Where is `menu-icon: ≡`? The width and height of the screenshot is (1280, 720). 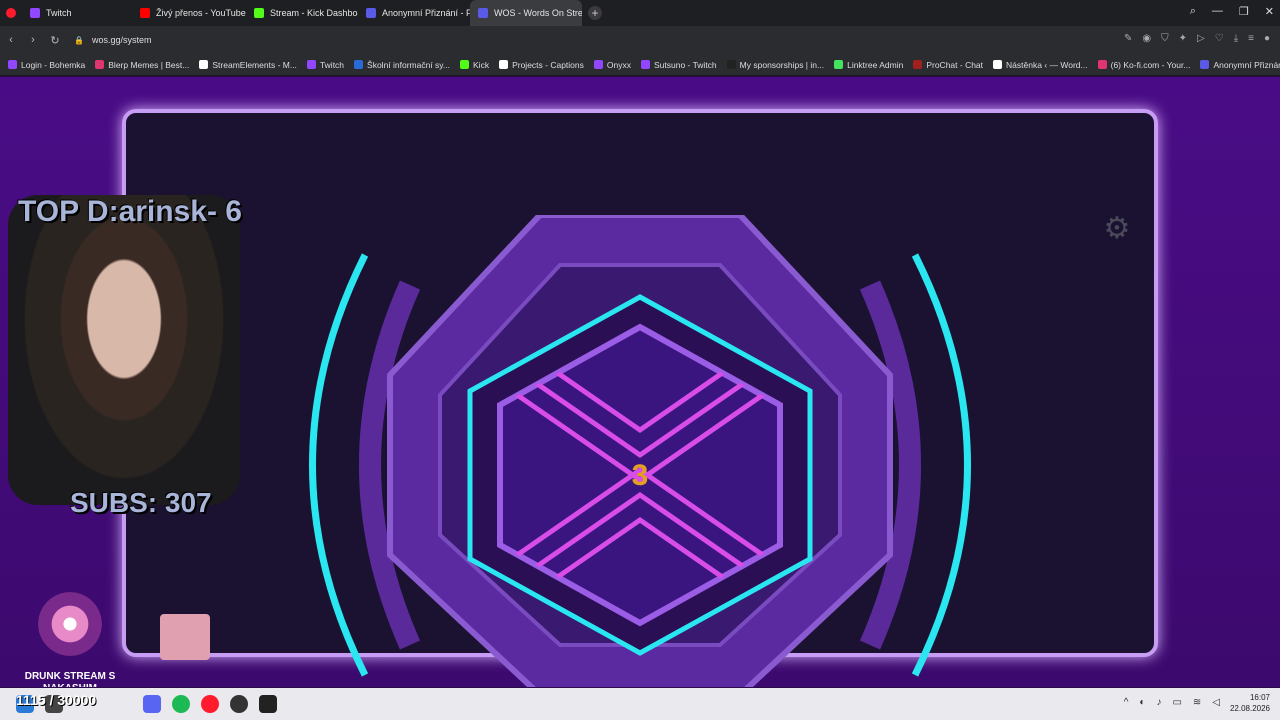 menu-icon: ≡ is located at coordinates (1251, 38).